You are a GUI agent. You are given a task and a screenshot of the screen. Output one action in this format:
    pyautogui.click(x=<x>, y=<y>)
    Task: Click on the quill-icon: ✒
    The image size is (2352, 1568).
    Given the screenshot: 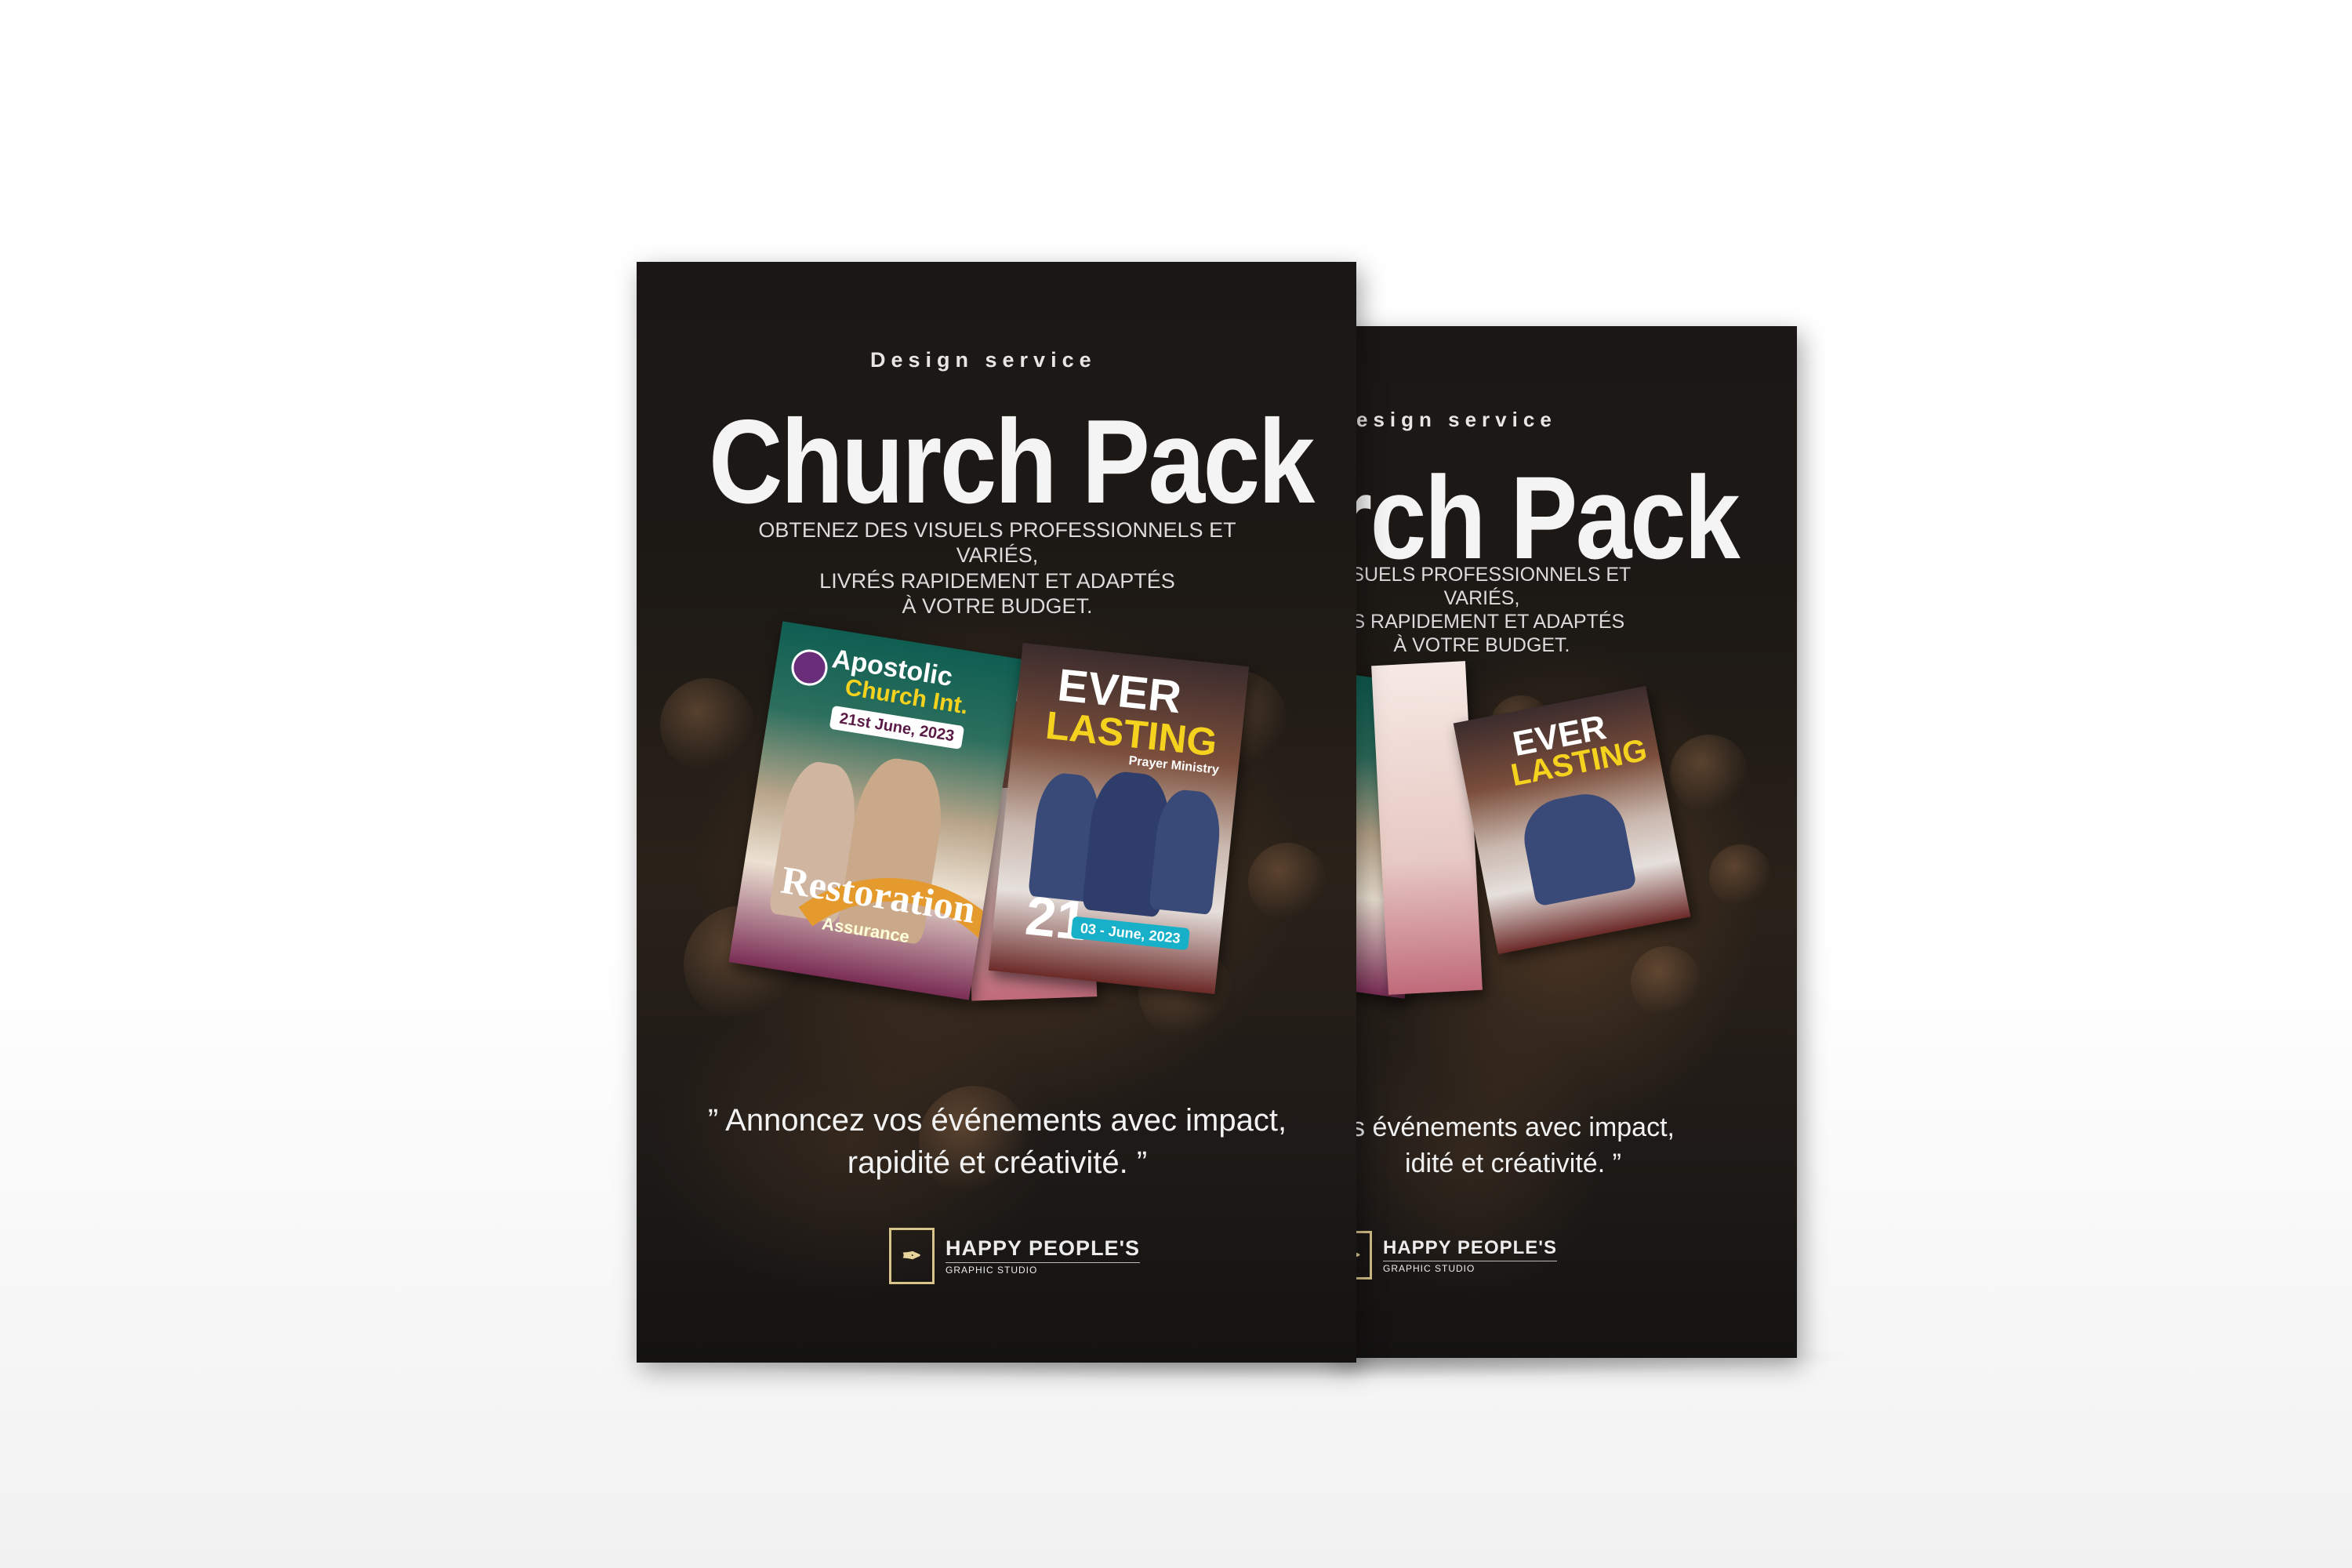 What is the action you would take?
    pyautogui.click(x=912, y=1256)
    